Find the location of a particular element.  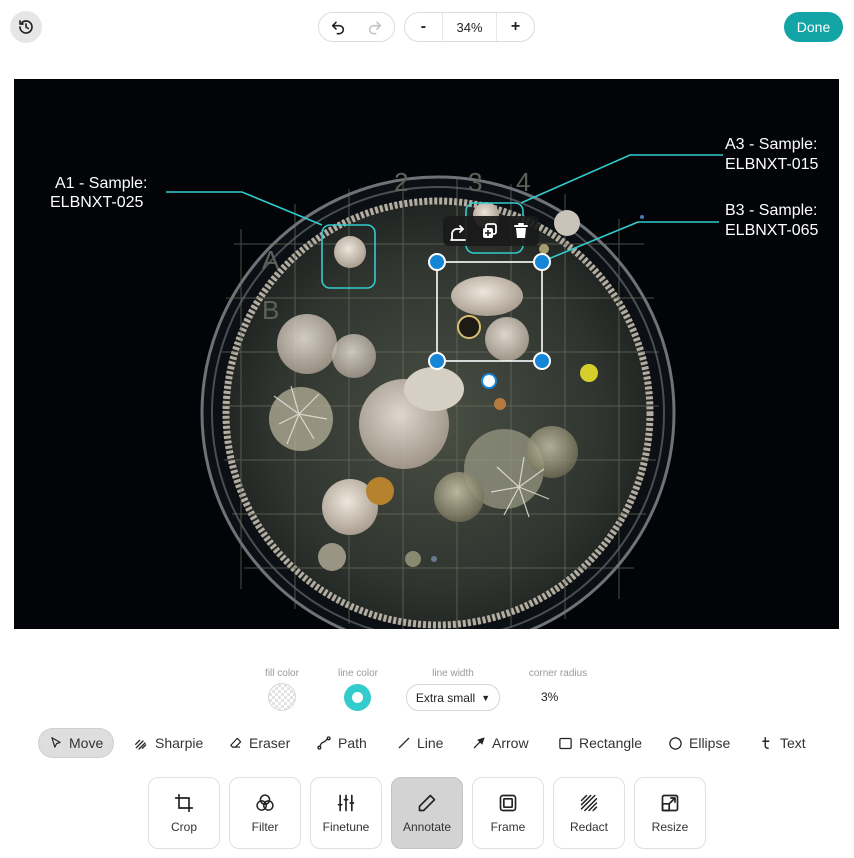

history-button is located at coordinates (26, 27).